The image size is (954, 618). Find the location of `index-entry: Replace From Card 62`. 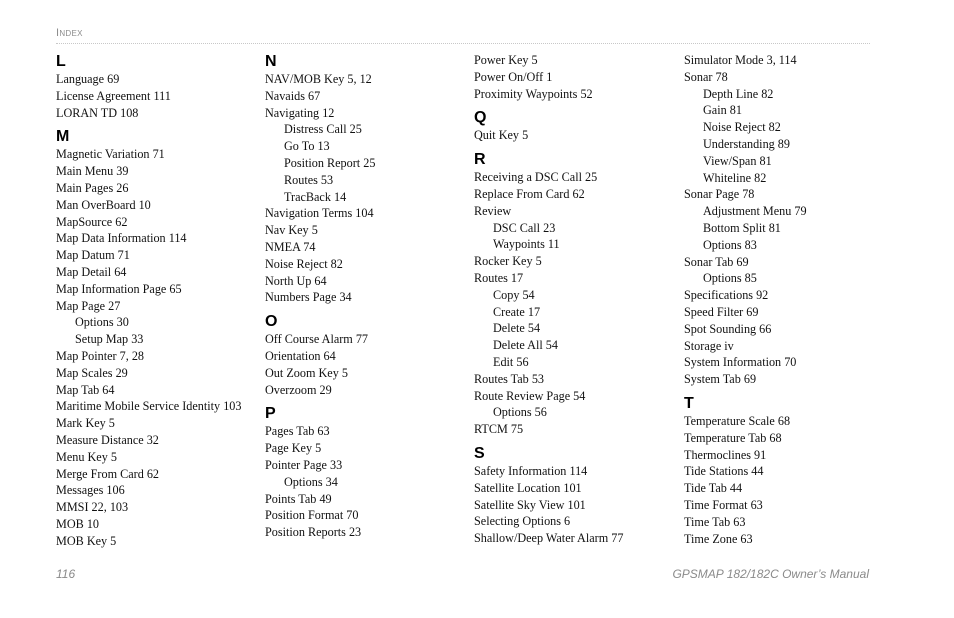

index-entry: Replace From Card 62 is located at coordinates (529, 193).